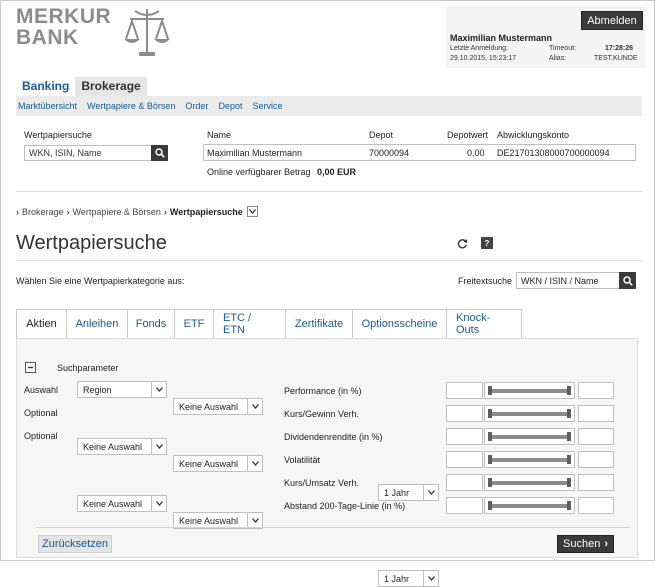  I want to click on performance-period-select: 1 Jahr, so click(408, 492).